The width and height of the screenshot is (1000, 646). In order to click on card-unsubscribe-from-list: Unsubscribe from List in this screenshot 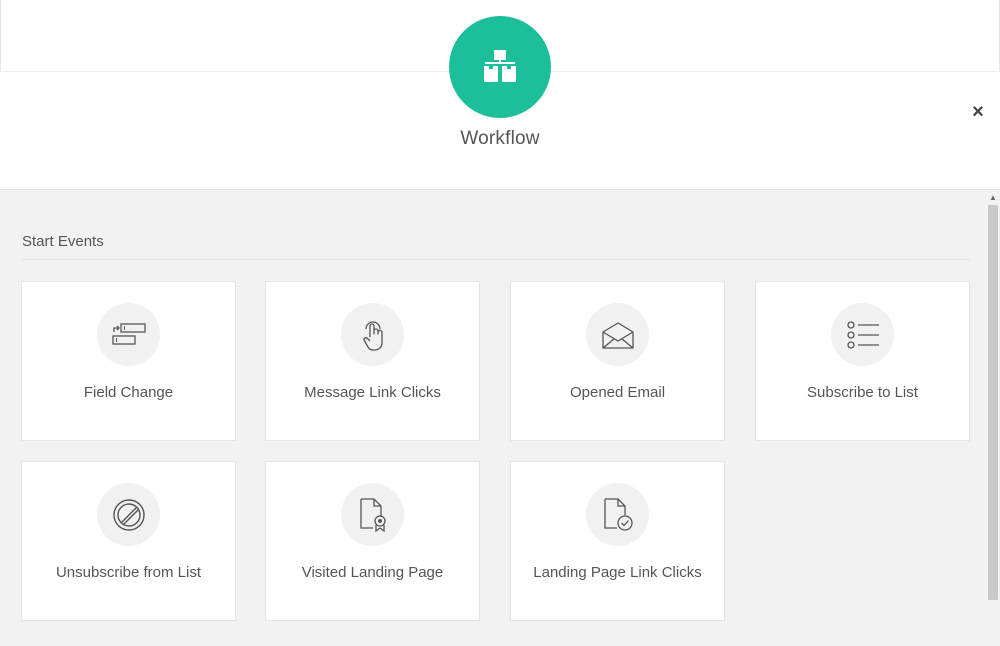, I will do `click(128, 541)`.